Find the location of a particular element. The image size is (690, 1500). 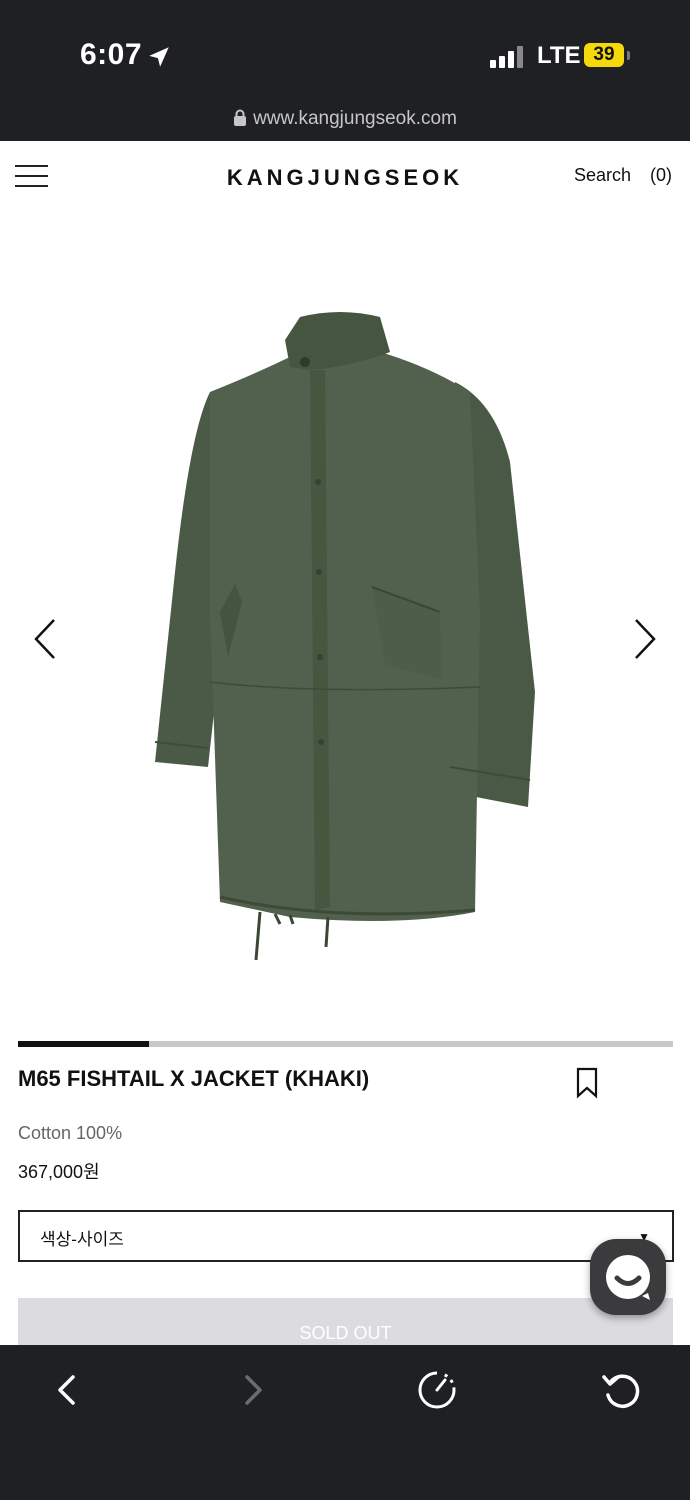

gallery-progress-track is located at coordinates (345, 1044).